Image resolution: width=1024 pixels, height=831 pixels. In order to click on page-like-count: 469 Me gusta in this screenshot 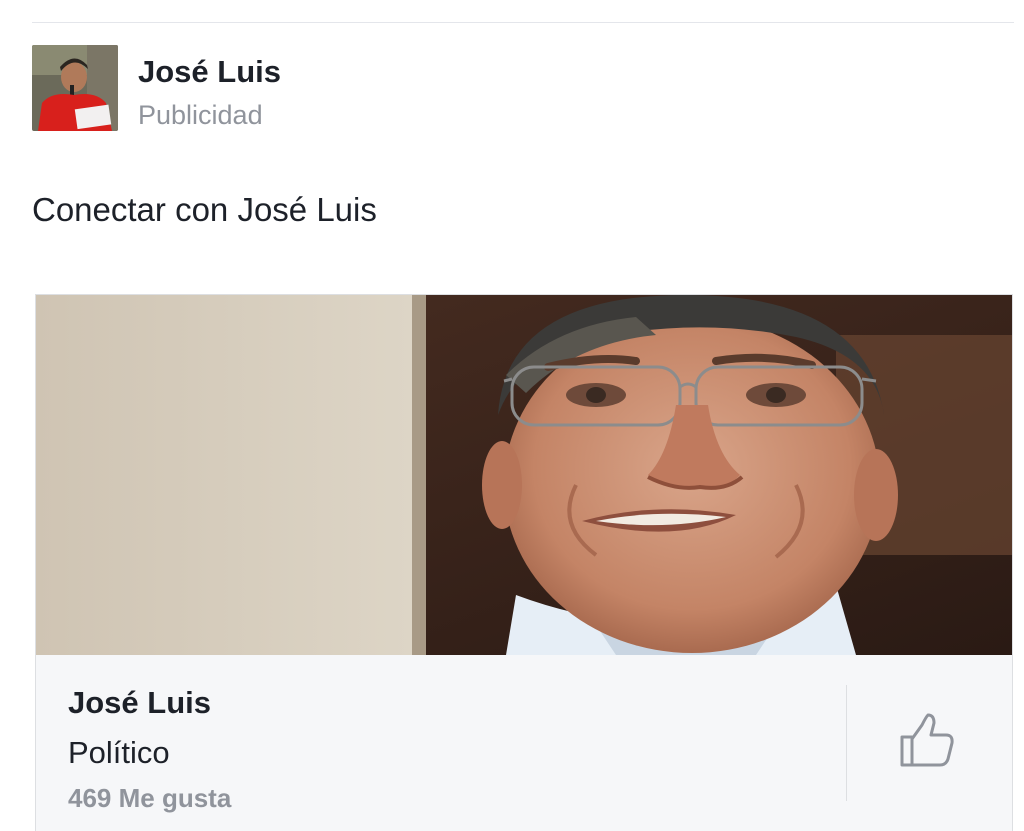, I will do `click(150, 798)`.